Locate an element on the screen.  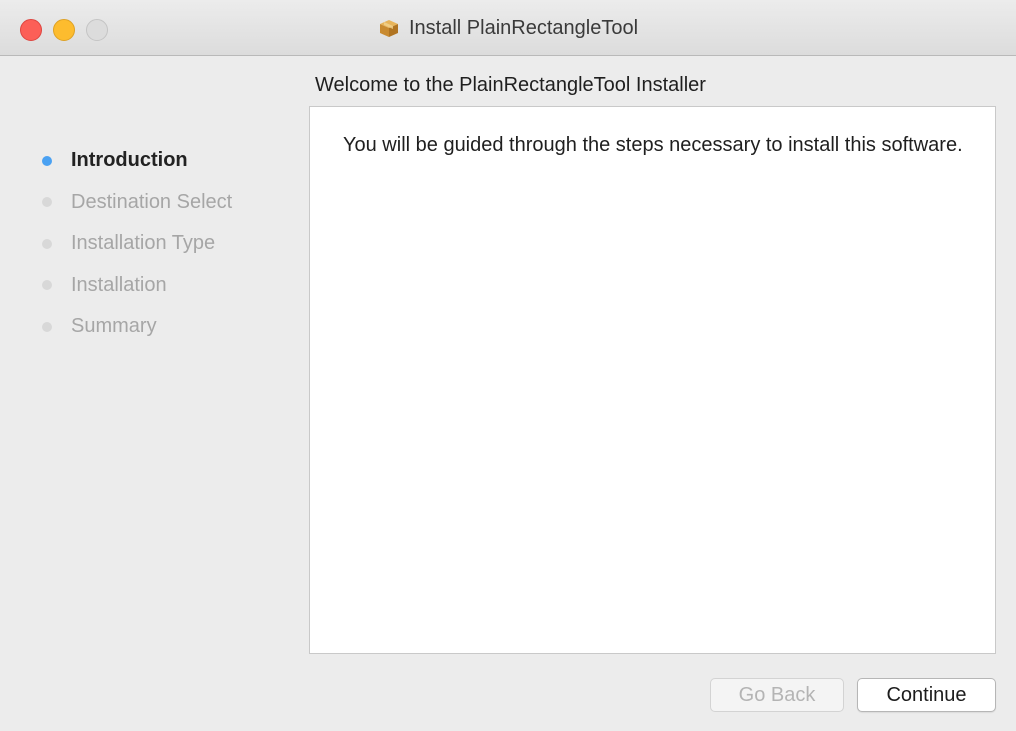
window-title: Install PlainRectangleTool is located at coordinates (523, 27).